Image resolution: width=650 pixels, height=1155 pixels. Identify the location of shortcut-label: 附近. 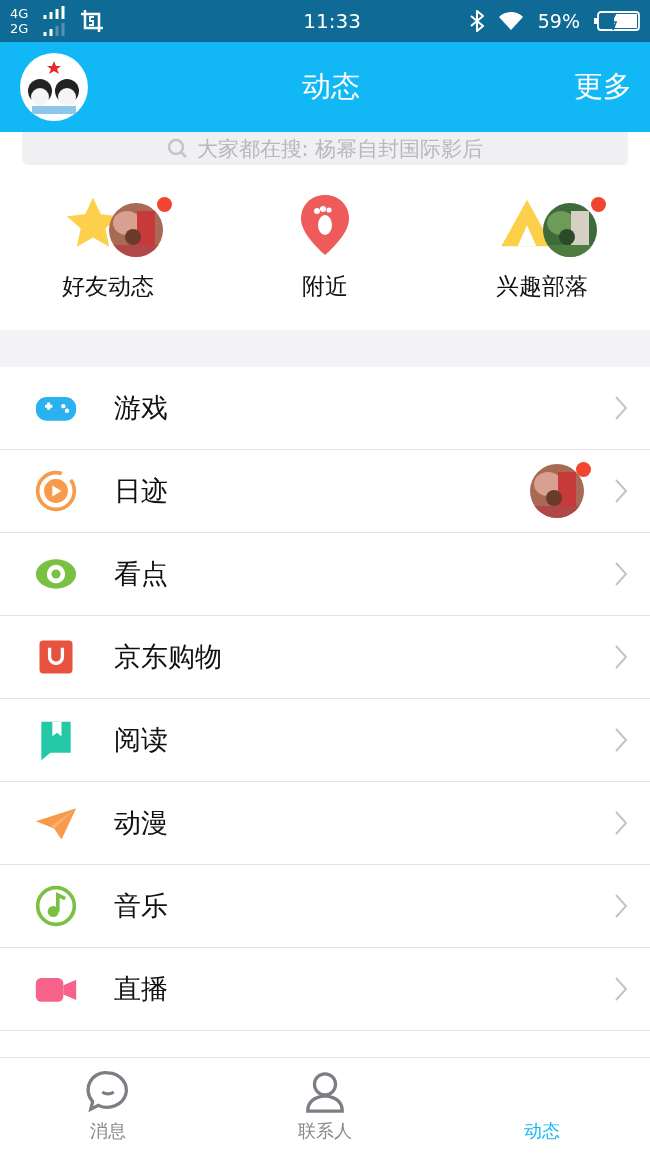
(325, 286).